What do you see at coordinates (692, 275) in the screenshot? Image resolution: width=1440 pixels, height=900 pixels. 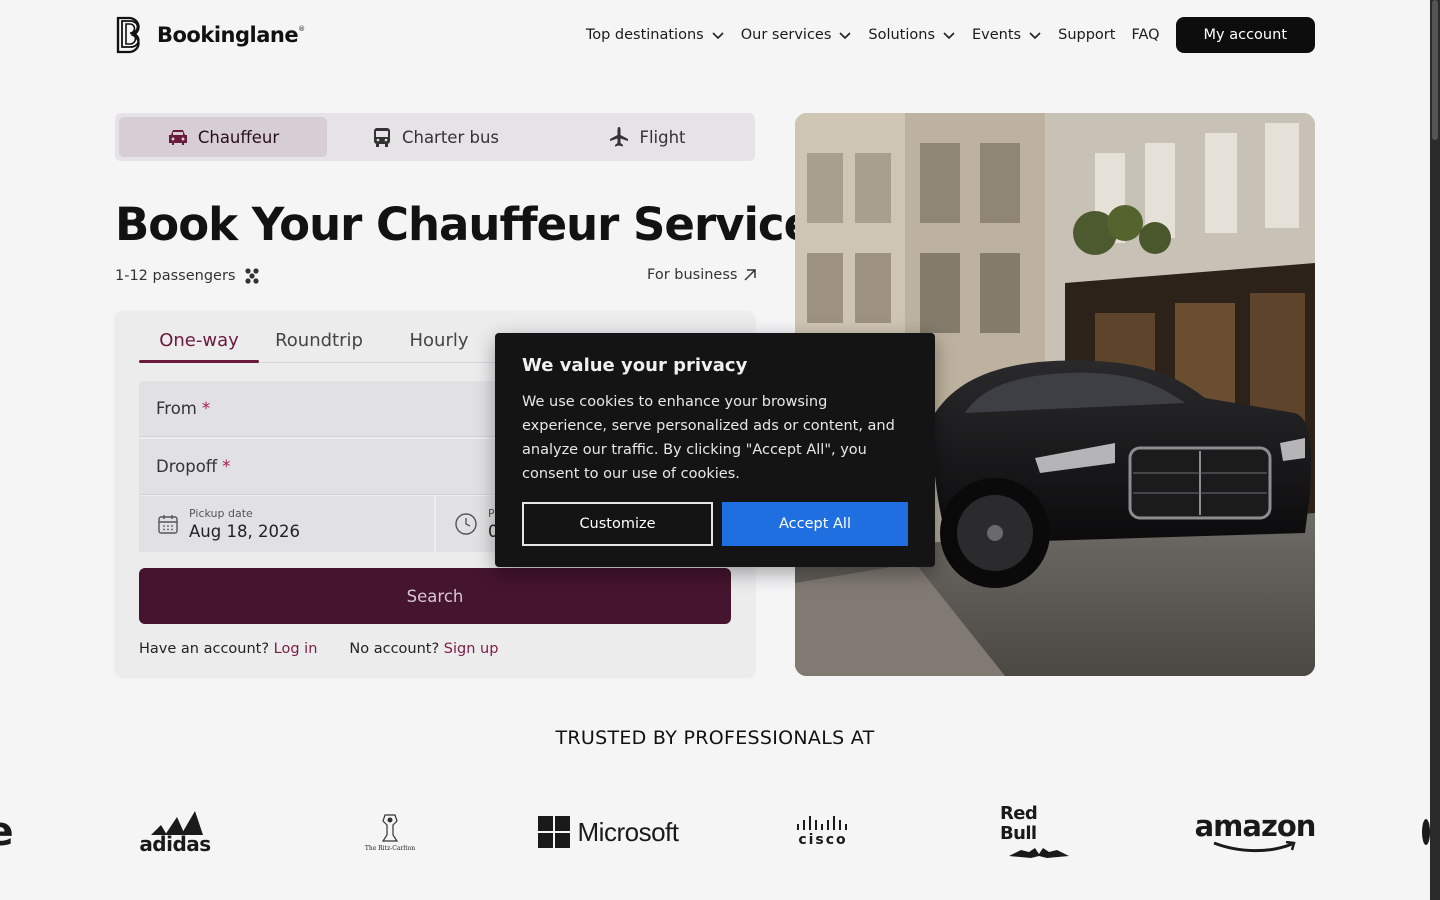 I see `business-label: For business` at bounding box center [692, 275].